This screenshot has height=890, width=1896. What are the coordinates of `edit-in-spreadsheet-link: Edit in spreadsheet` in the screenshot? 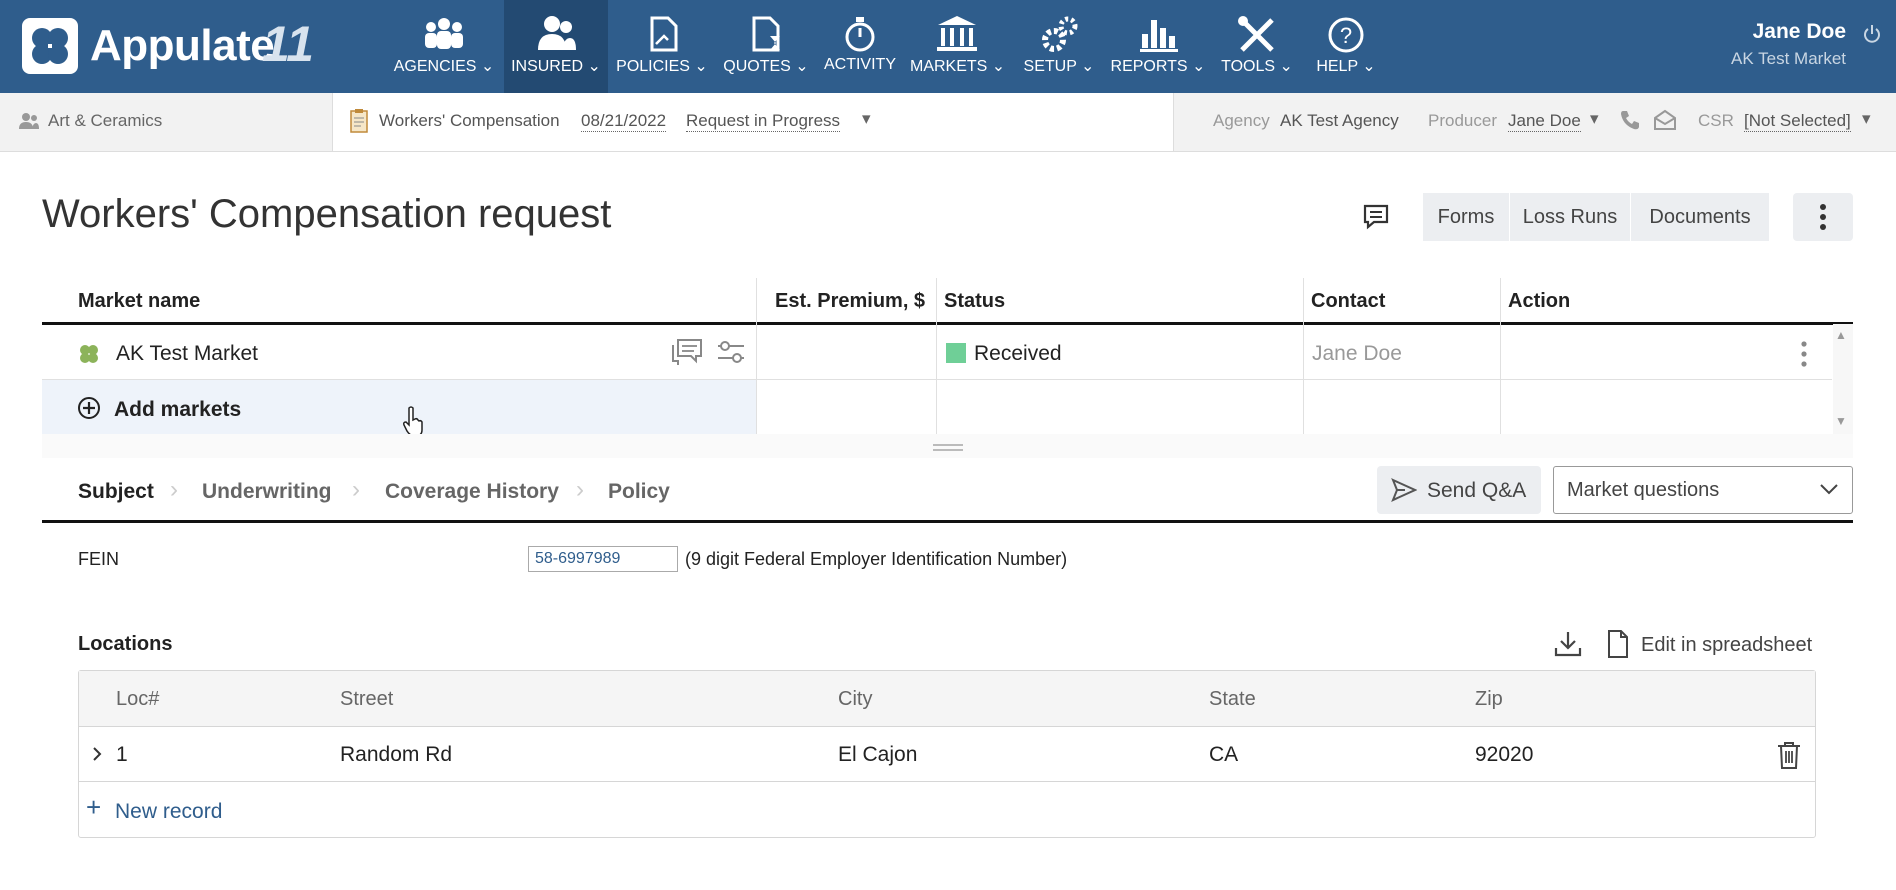 It's located at (1726, 645).